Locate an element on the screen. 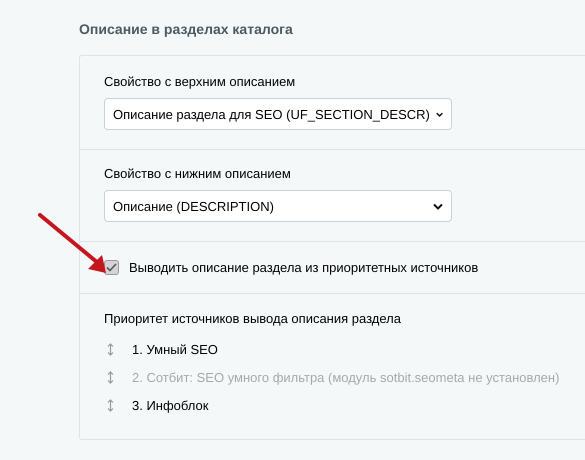 The image size is (585, 460). field-label: Свойство с верхним описанием is located at coordinates (200, 81).